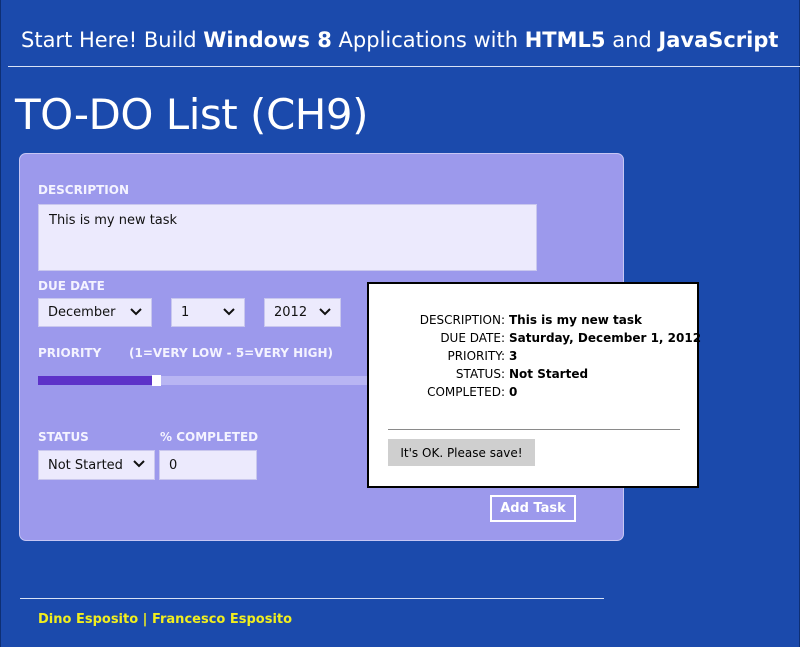 The width and height of the screenshot is (800, 647). Describe the element at coordinates (85, 465) in the screenshot. I see `status-select-value: Not Started` at that location.